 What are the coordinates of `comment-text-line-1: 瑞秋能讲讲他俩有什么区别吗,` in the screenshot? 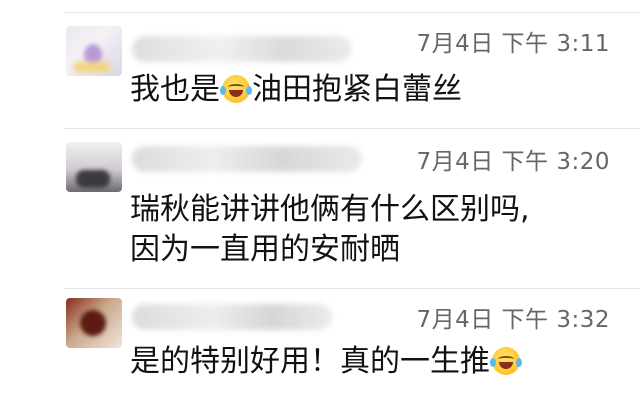 It's located at (330, 209).